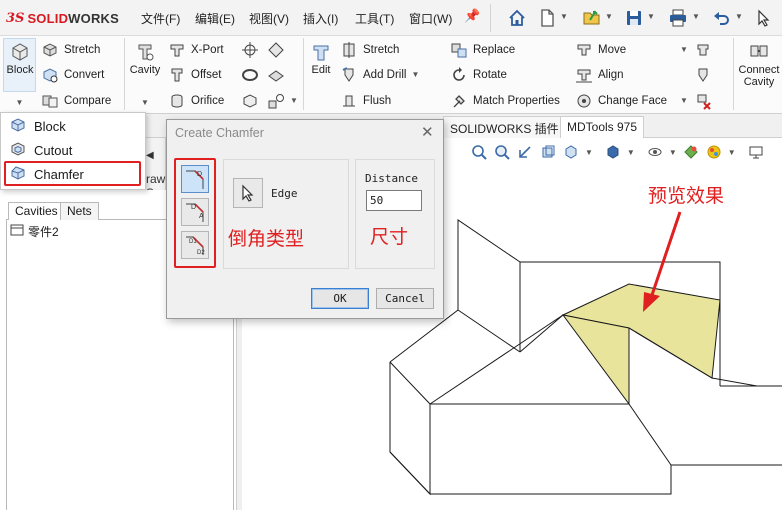  I want to click on edit-button: Edit, so click(321, 58).